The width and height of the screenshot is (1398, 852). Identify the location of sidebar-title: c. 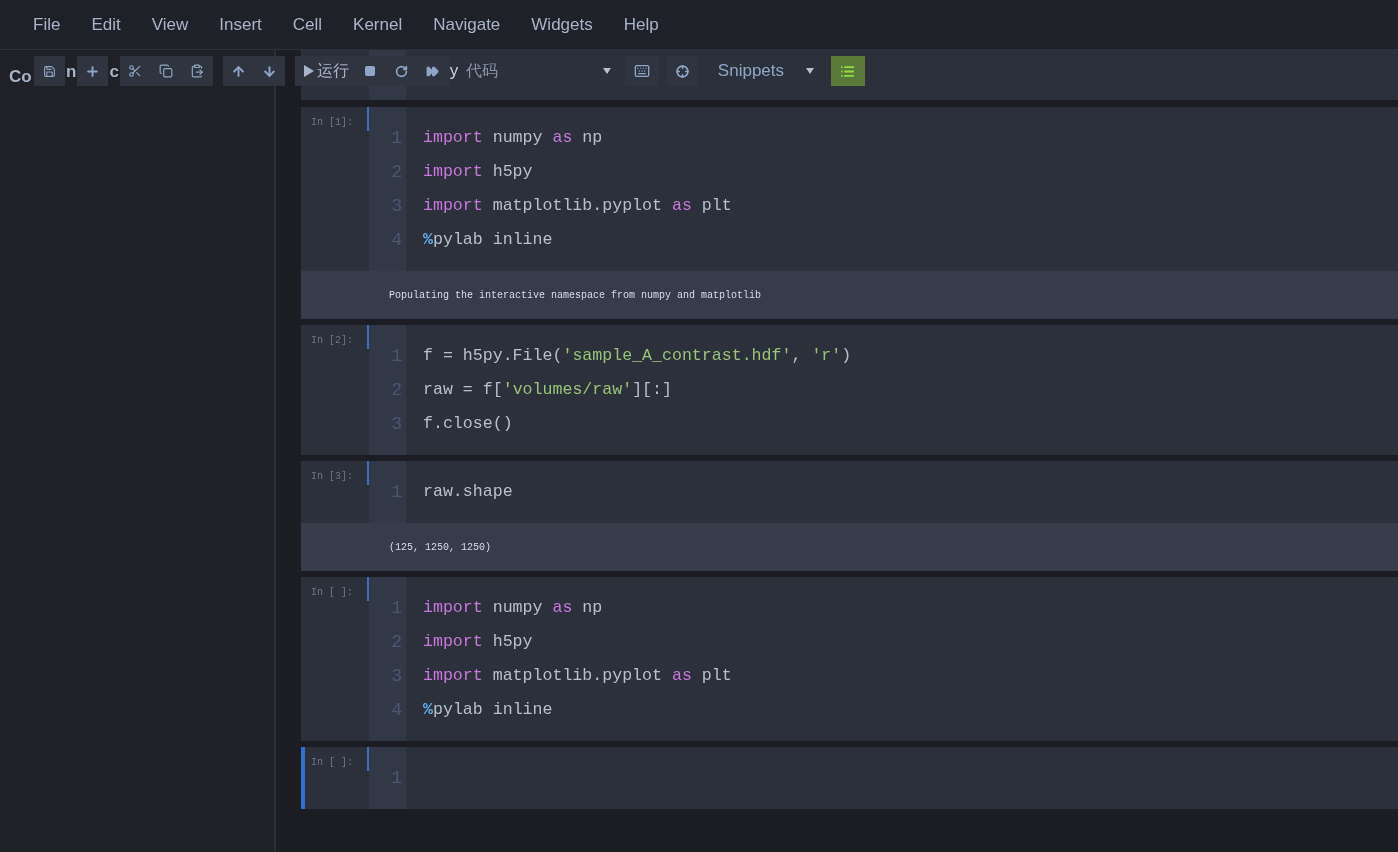
(114, 71).